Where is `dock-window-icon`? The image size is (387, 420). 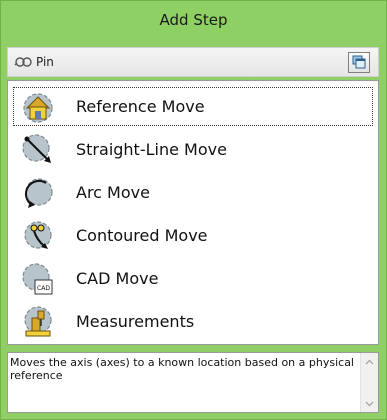
dock-window-icon is located at coordinates (359, 62).